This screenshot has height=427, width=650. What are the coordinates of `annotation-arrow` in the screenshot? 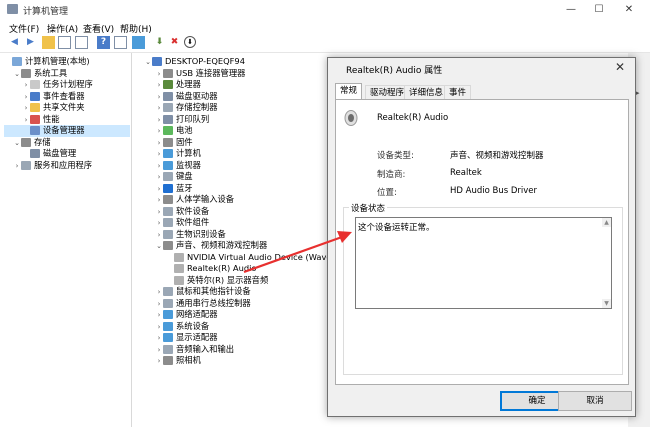 It's located at (297, 252).